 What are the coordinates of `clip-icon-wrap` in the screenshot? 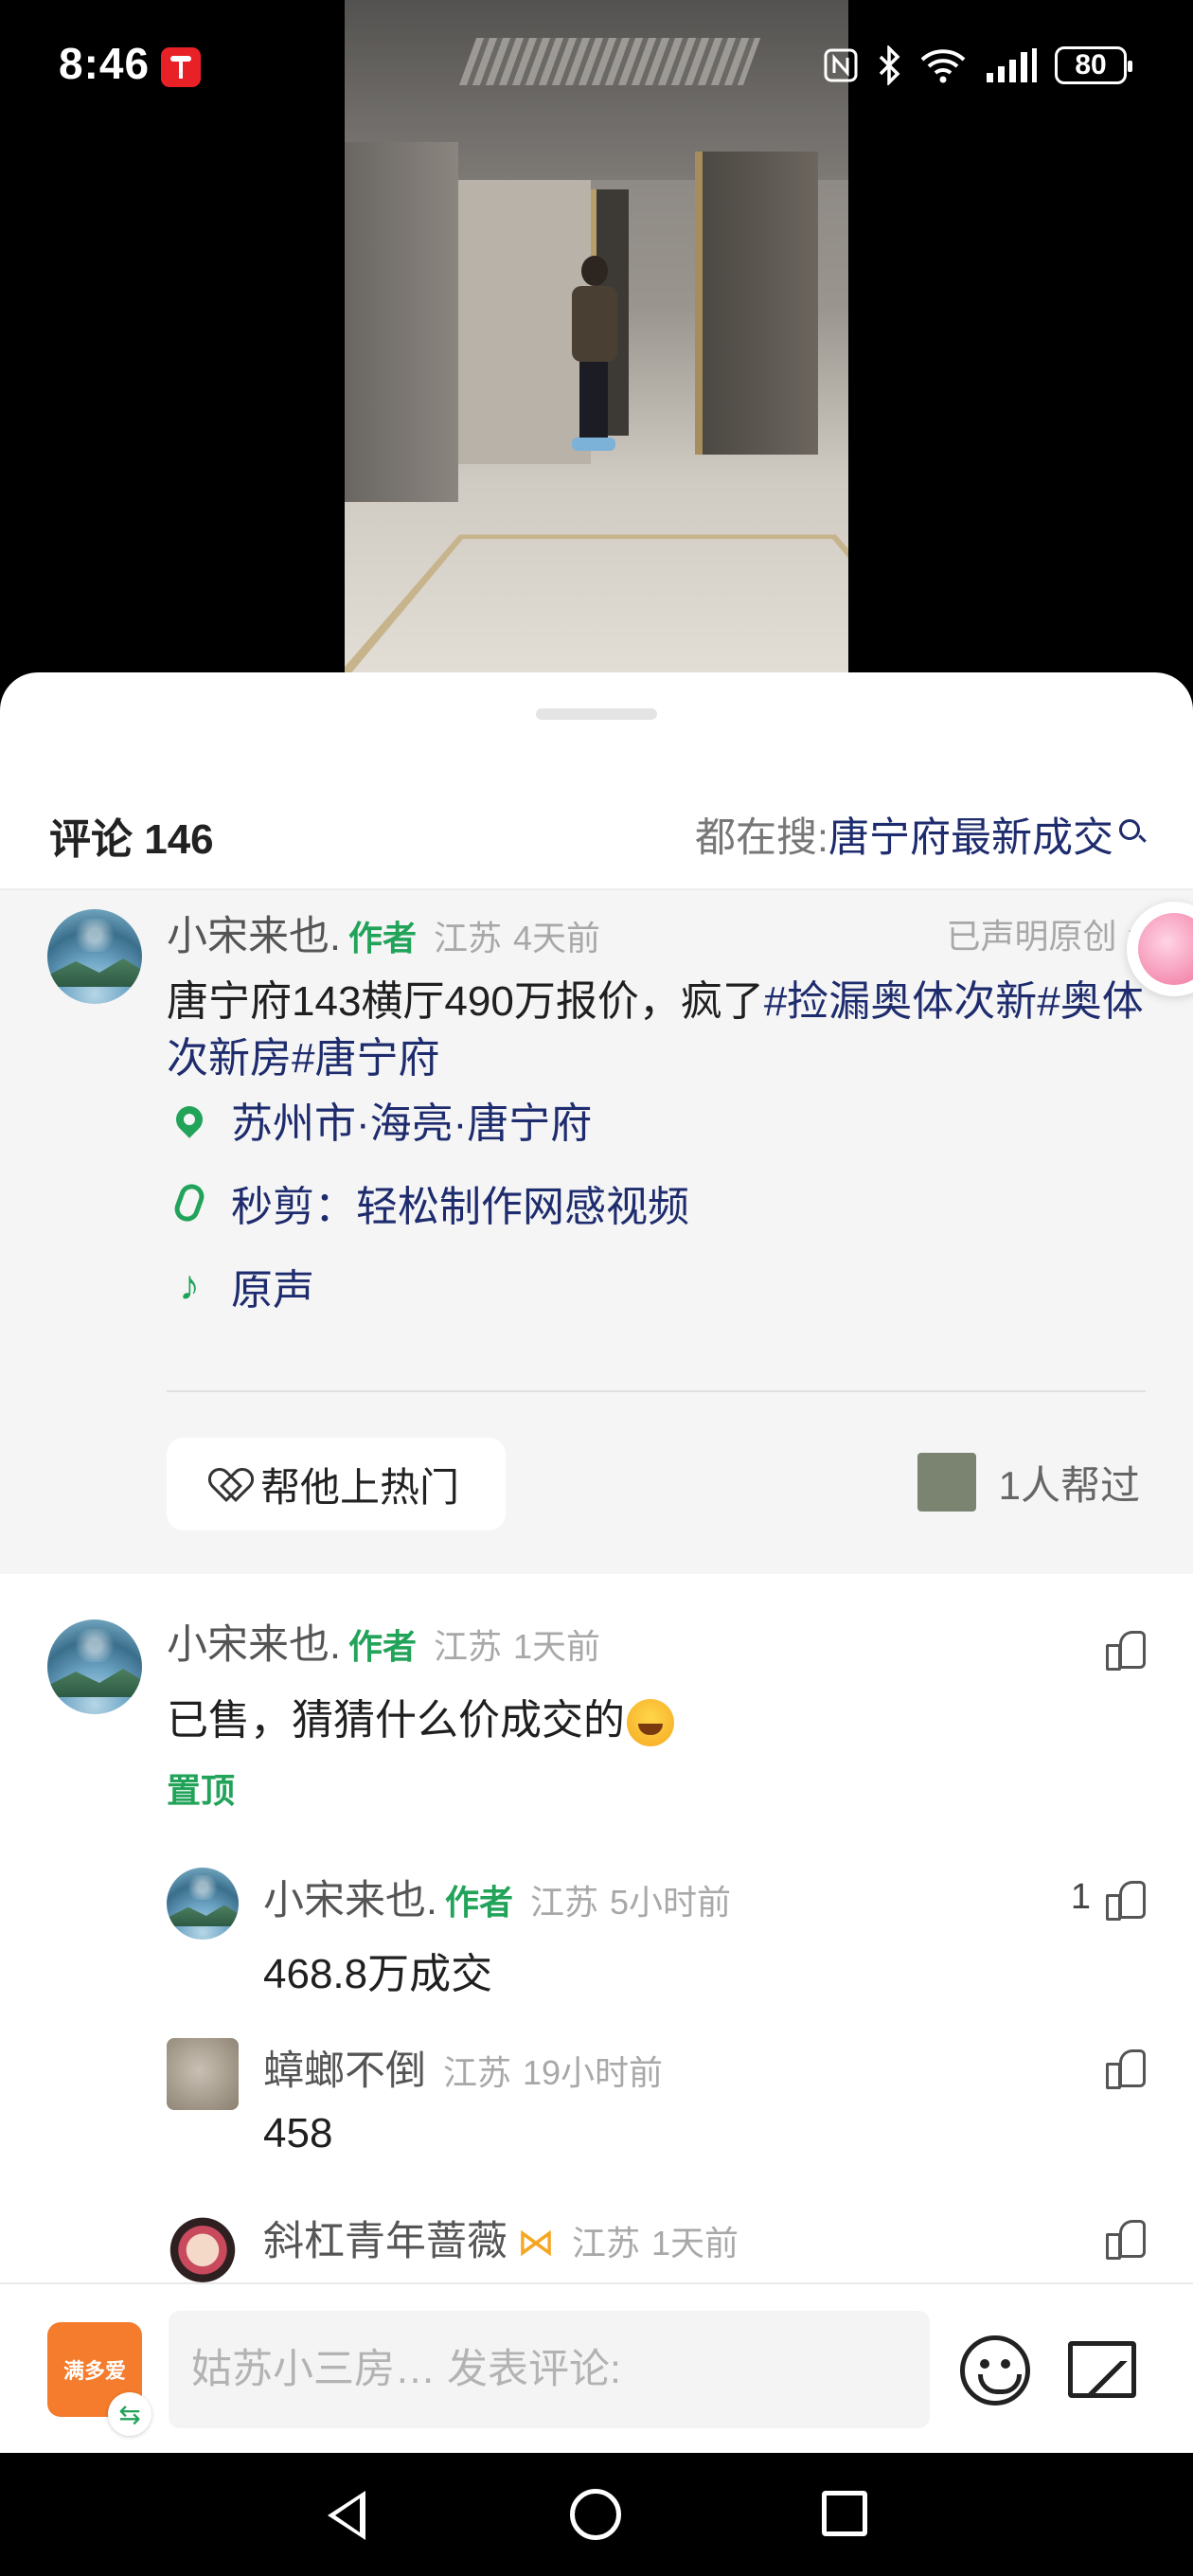 It's located at (189, 1202).